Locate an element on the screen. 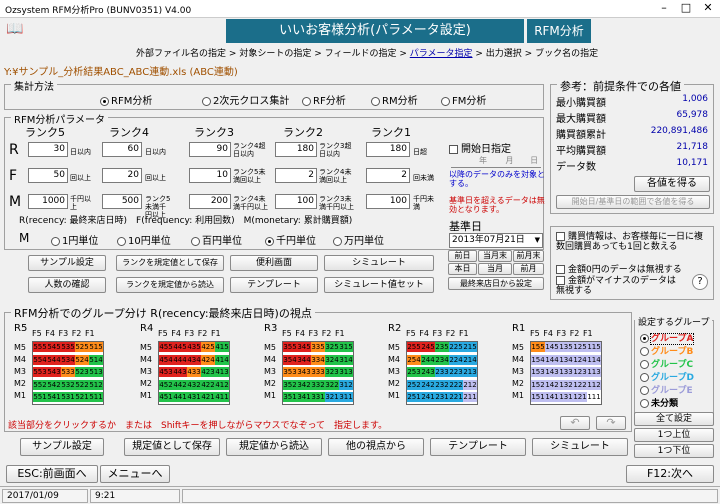 This screenshot has height=504, width=720. move-up-button: 1つ上位 is located at coordinates (674, 435).